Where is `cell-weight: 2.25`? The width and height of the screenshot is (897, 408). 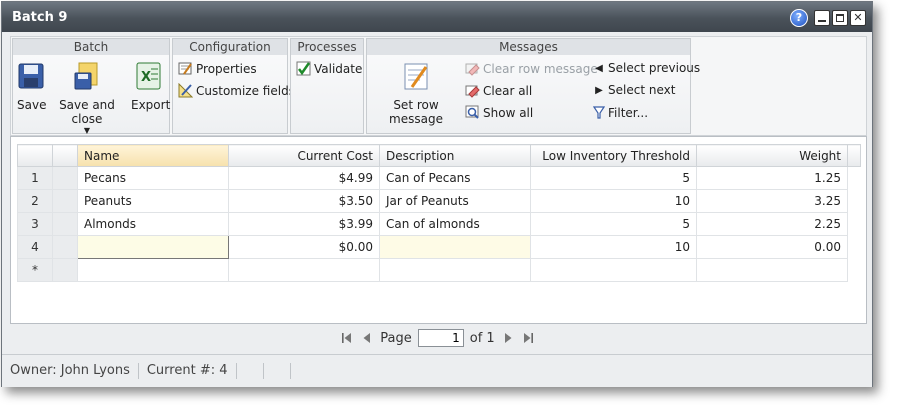
cell-weight: 2.25 is located at coordinates (772, 224).